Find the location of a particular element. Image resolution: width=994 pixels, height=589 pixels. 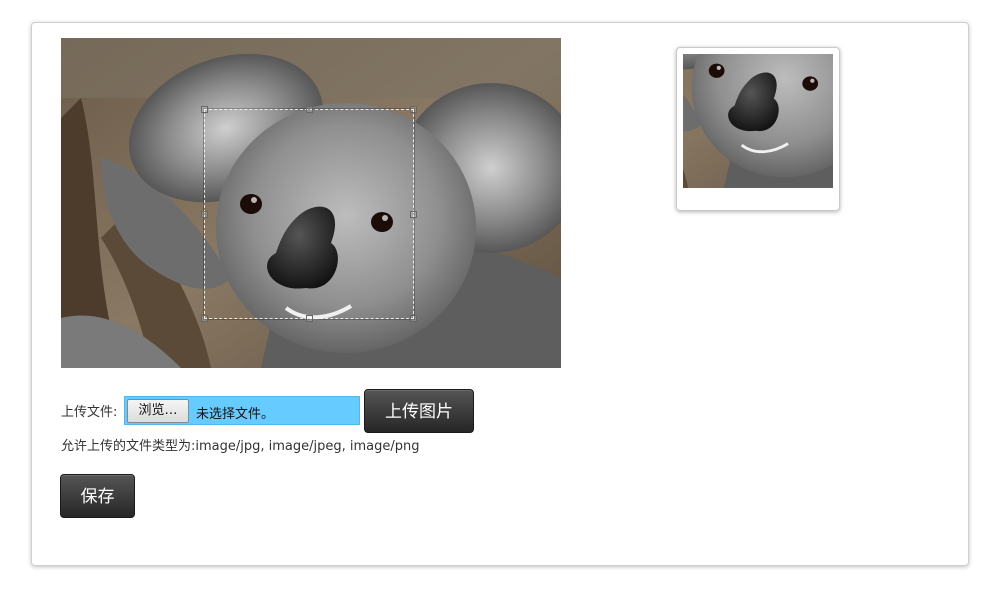

crop-selection-box is located at coordinates (309, 214).